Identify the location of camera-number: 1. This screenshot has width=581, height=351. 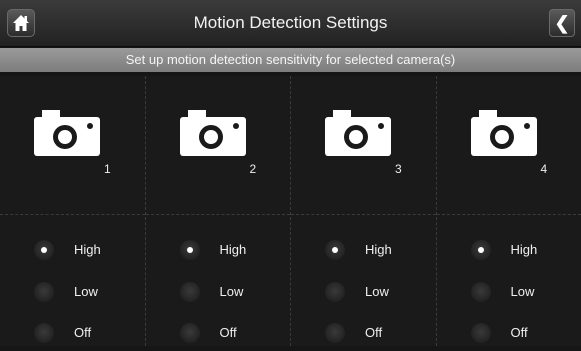
(107, 169).